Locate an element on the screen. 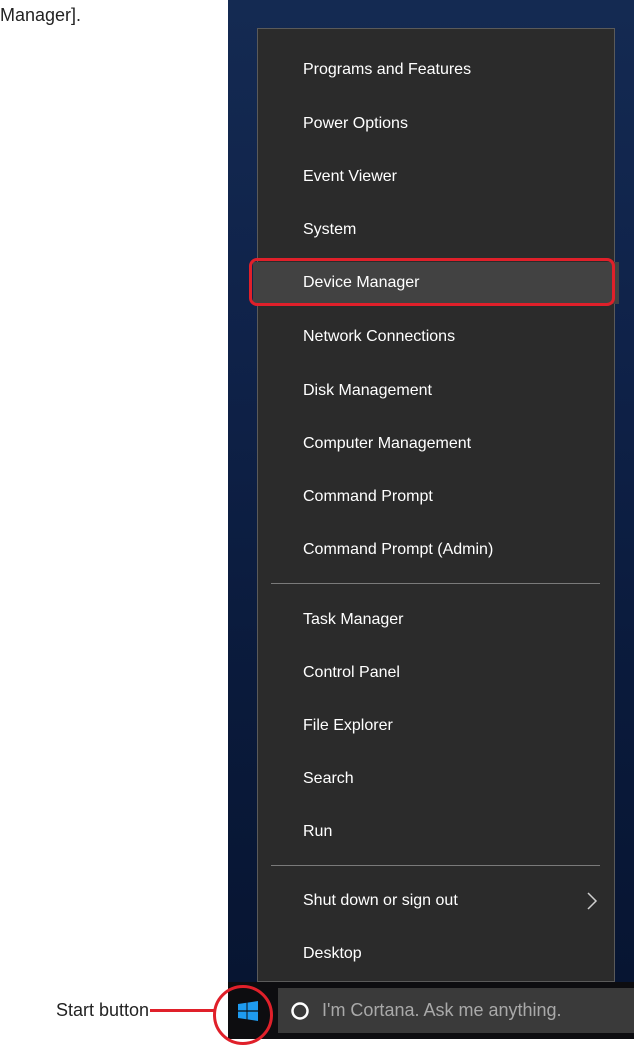  cortana-placeholder: I'm Cortana. Ask me anything. is located at coordinates (442, 1010).